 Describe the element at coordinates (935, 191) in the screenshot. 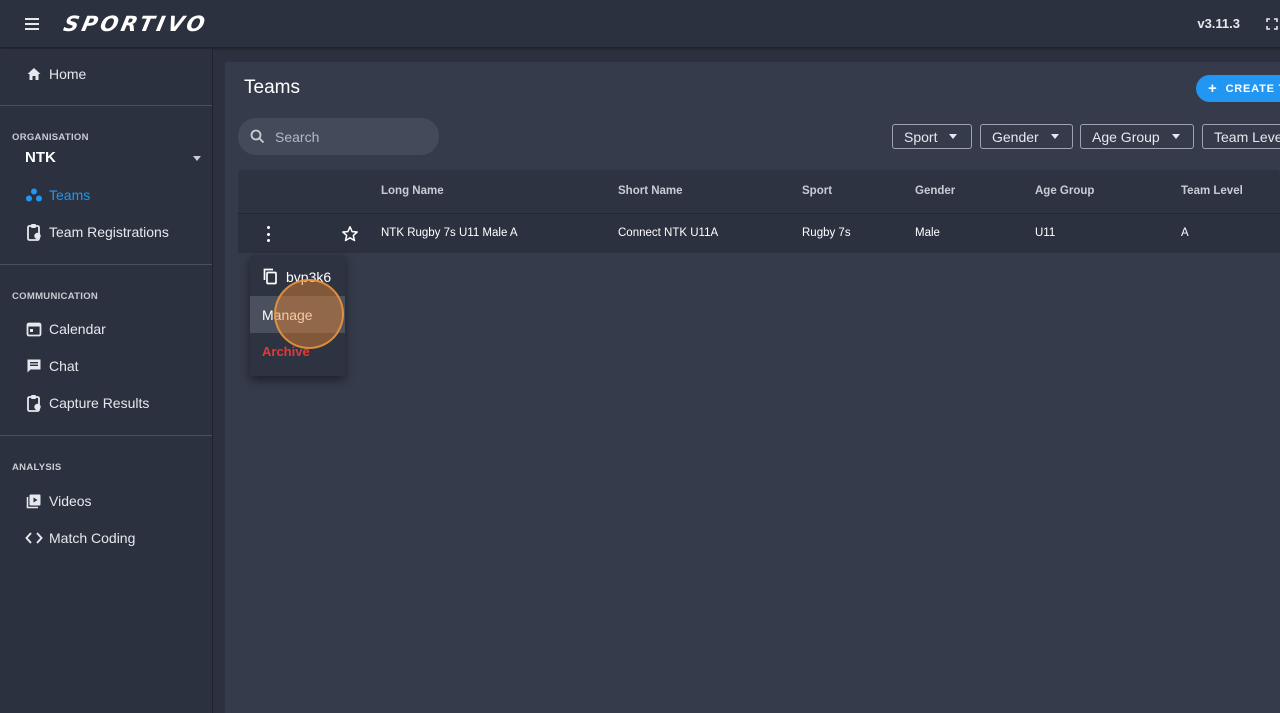

I see `column-header-gender: Gender` at that location.